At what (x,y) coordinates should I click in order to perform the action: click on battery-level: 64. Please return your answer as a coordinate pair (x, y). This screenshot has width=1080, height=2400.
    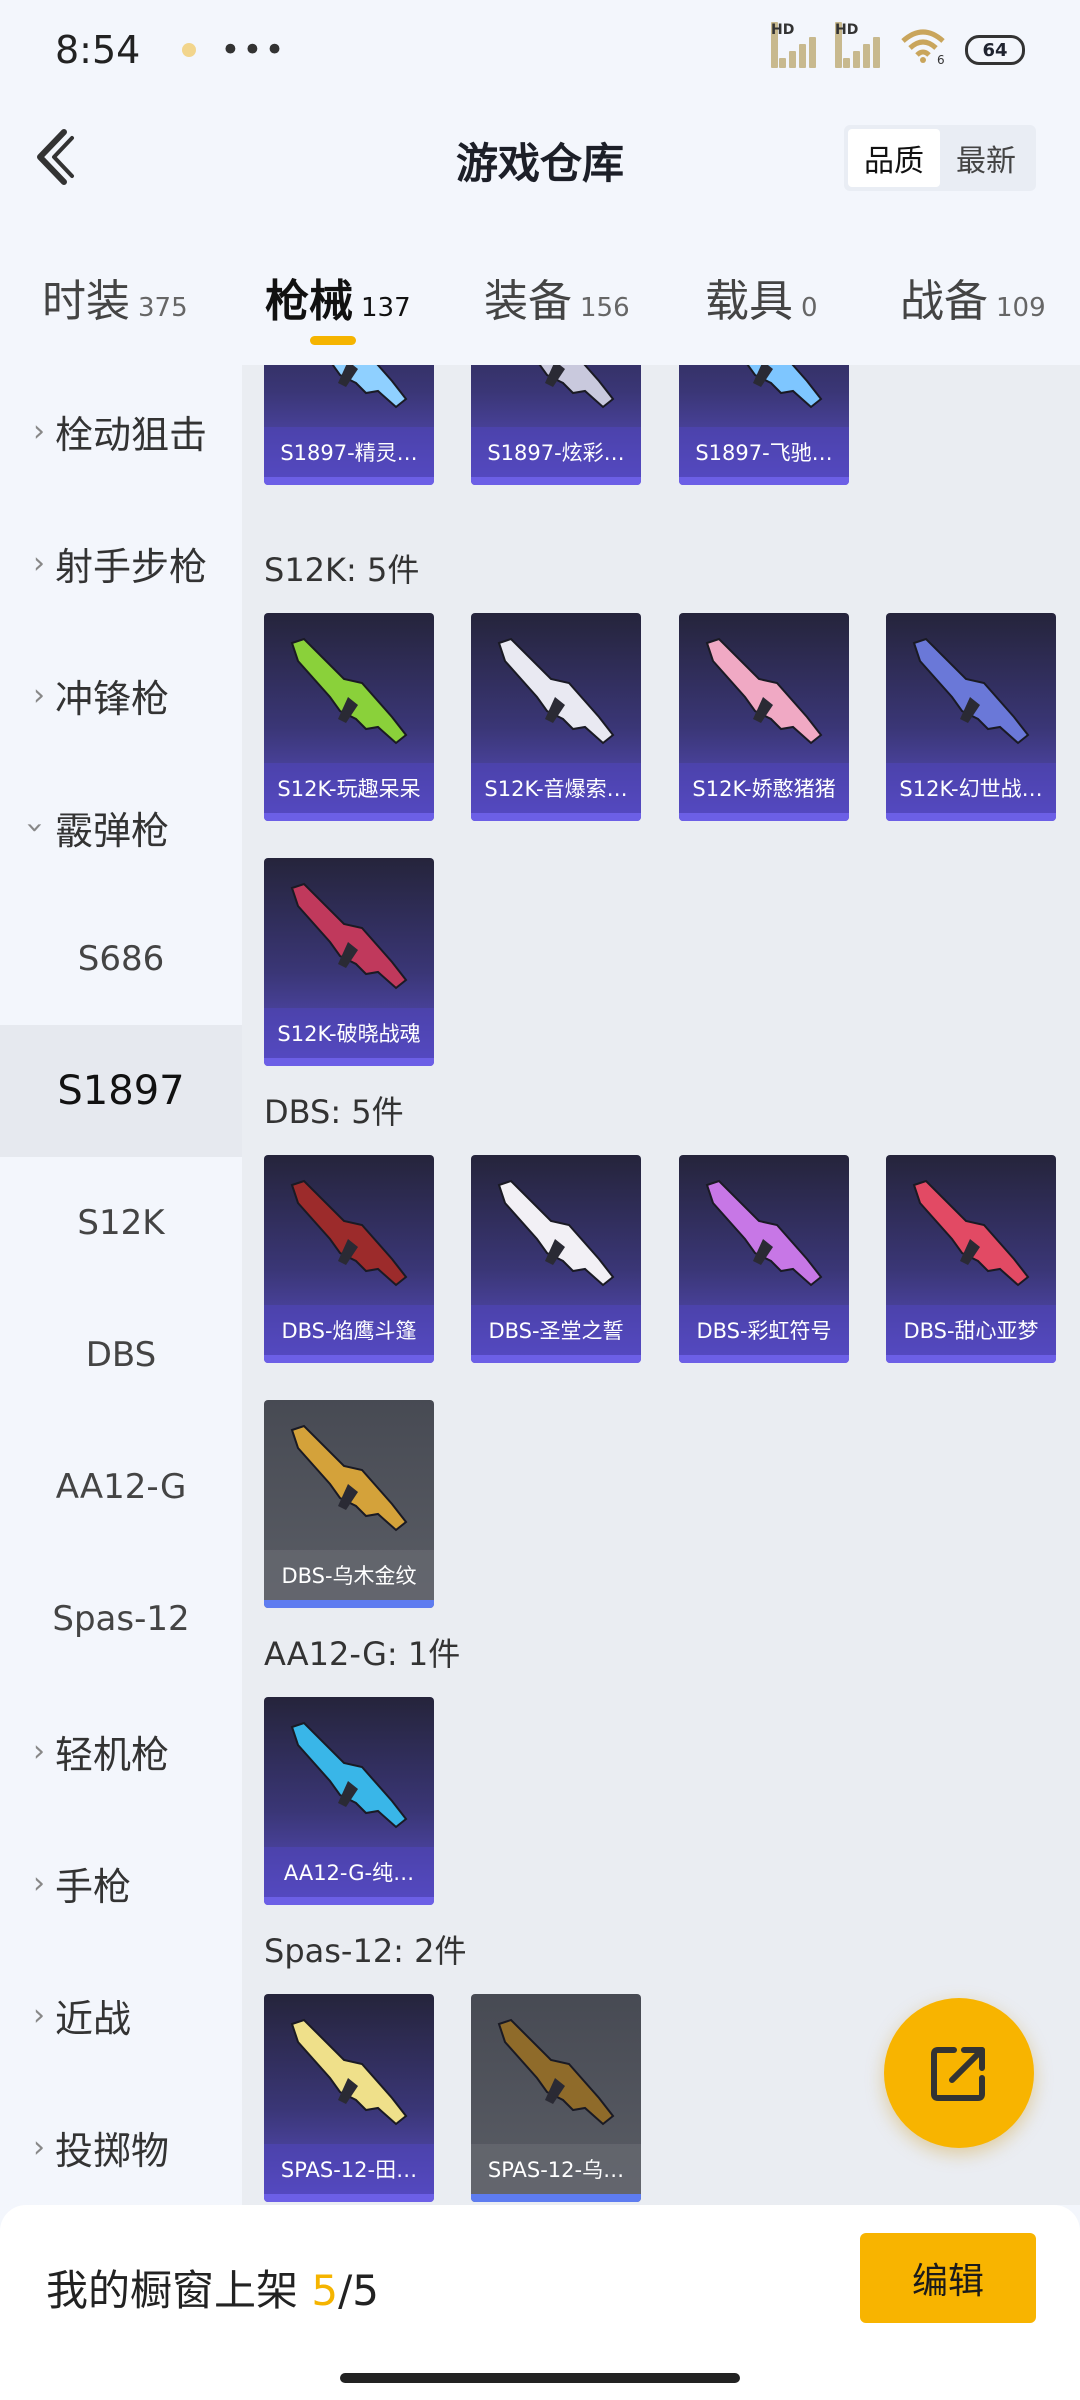
    Looking at the image, I should click on (995, 50).